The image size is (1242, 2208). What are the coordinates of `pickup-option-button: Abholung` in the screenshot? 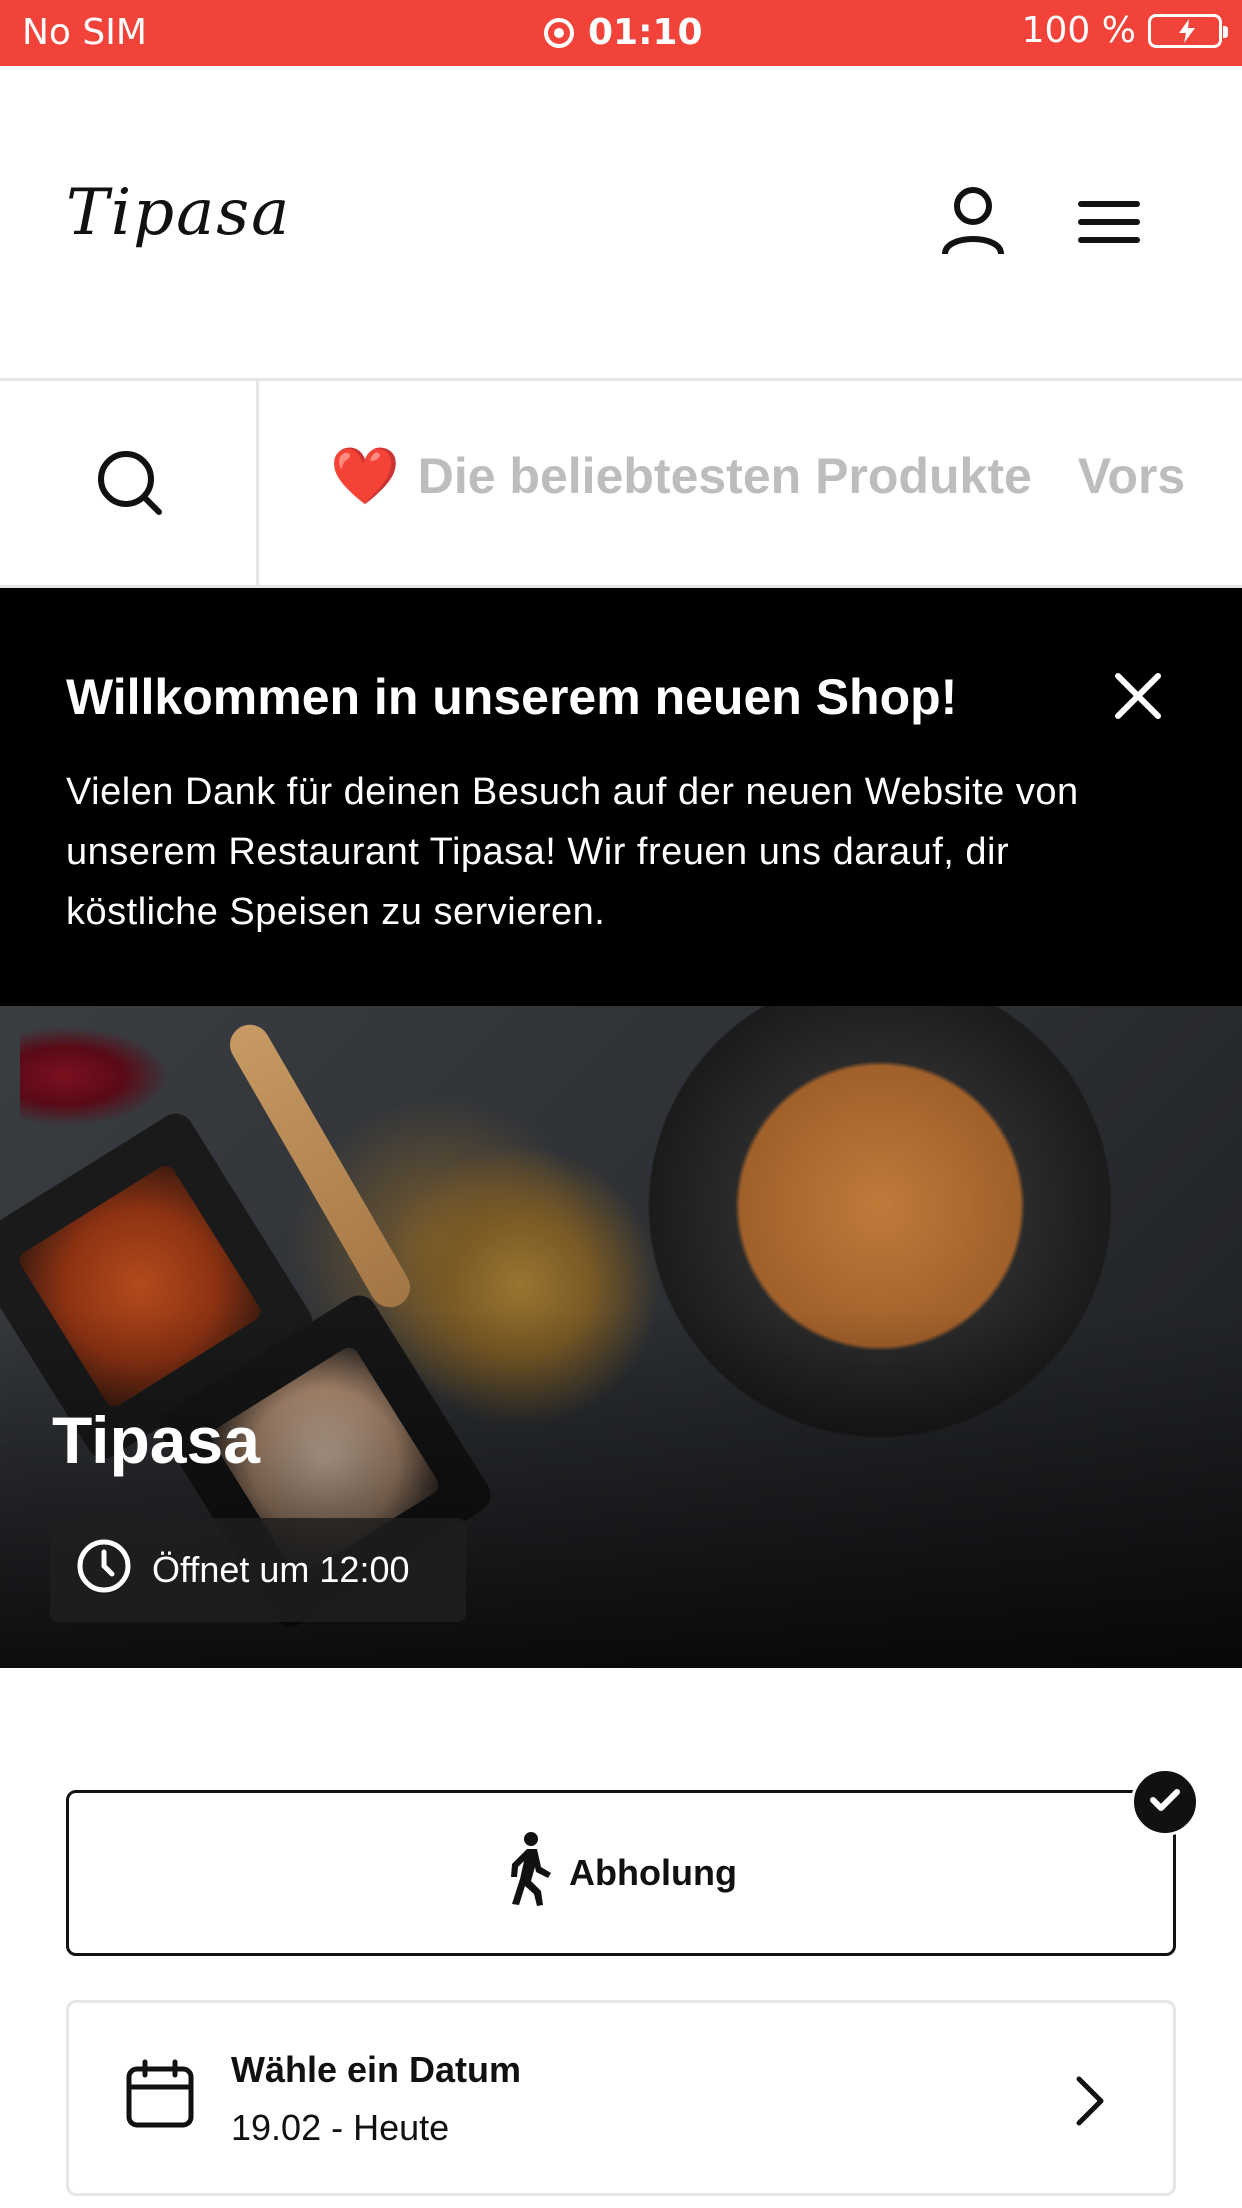 It's located at (621, 1873).